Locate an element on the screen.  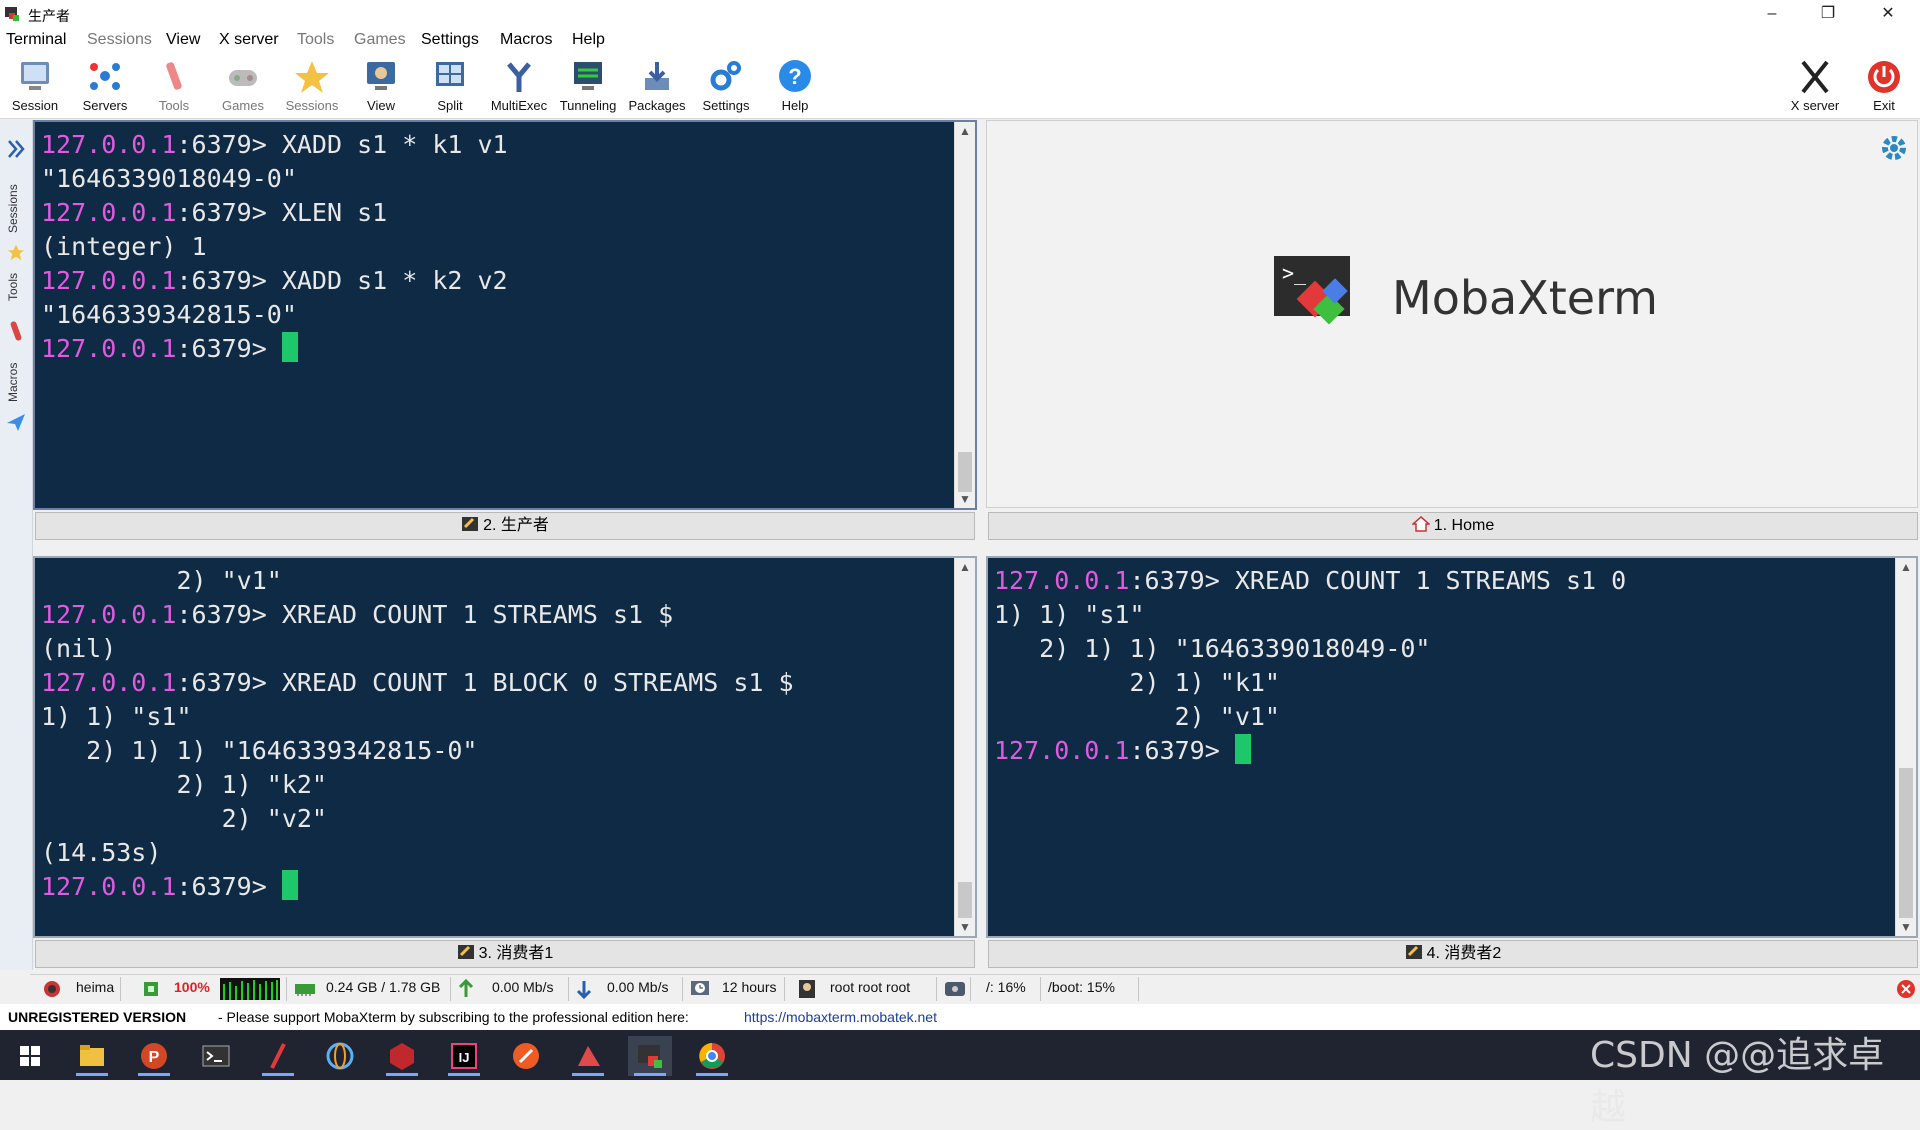
terminal-text: (14.53s) is located at coordinates (101, 852).